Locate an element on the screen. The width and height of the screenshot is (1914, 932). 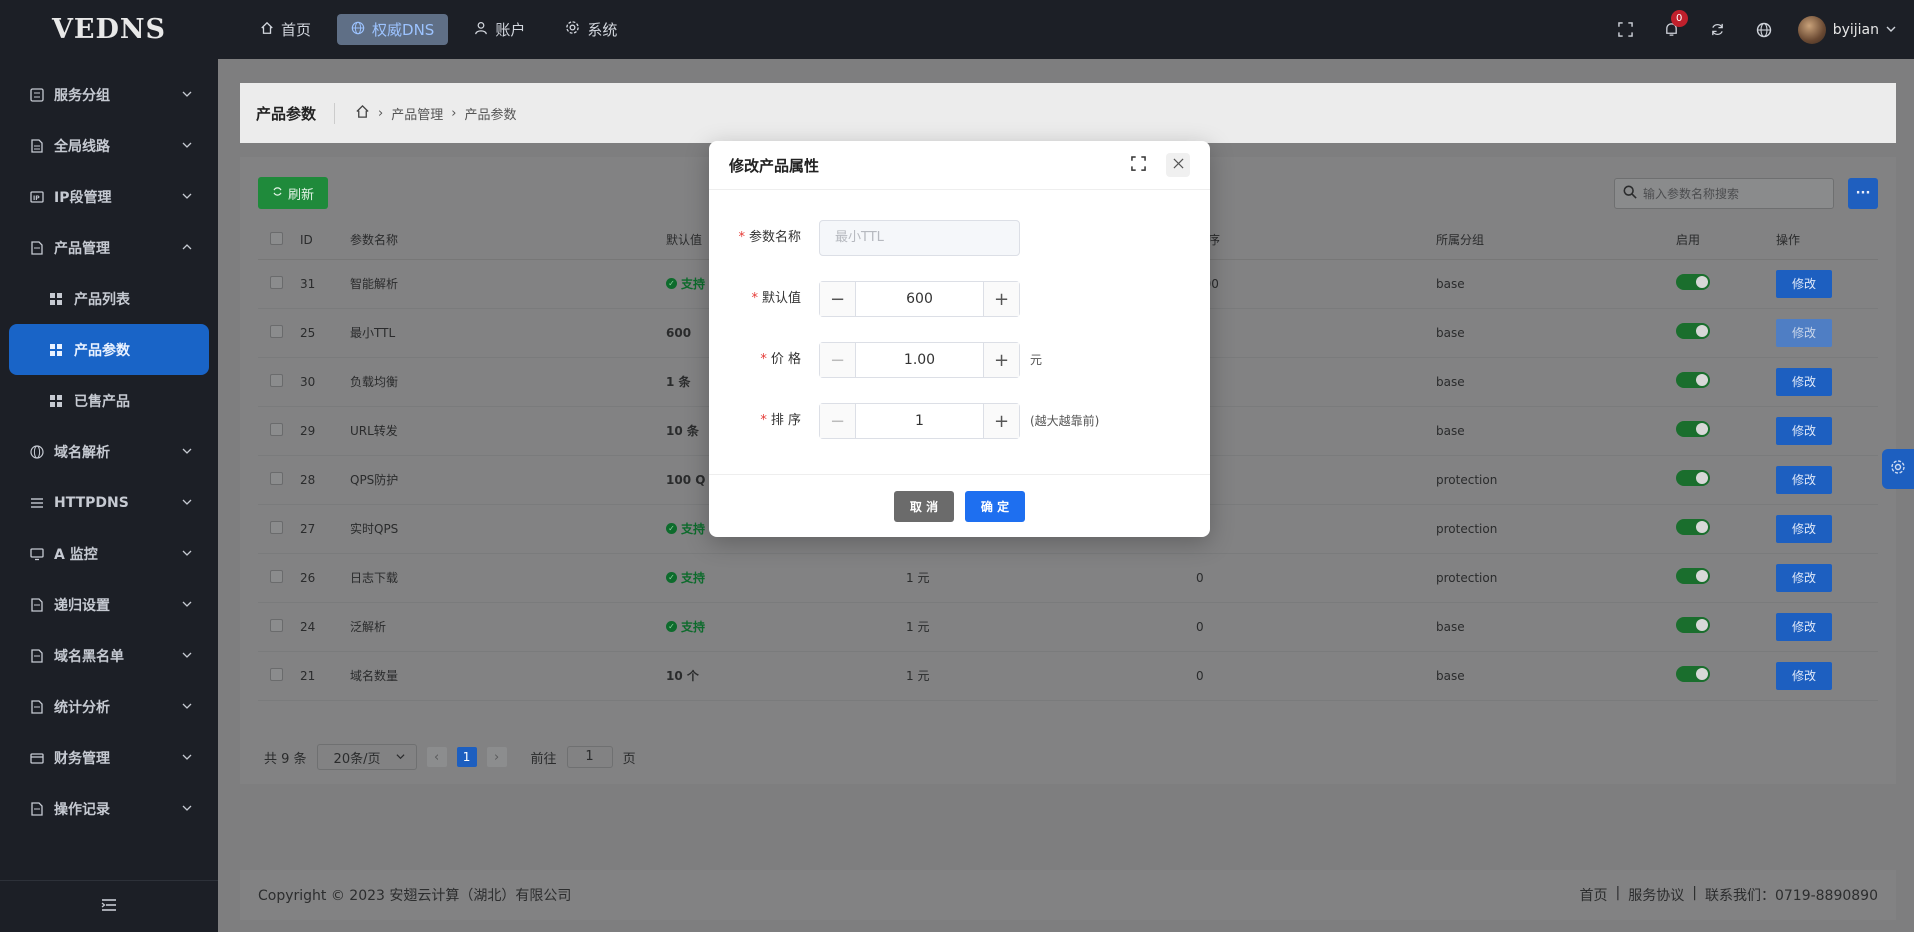
sidebar-collapse-button is located at coordinates (109, 906).